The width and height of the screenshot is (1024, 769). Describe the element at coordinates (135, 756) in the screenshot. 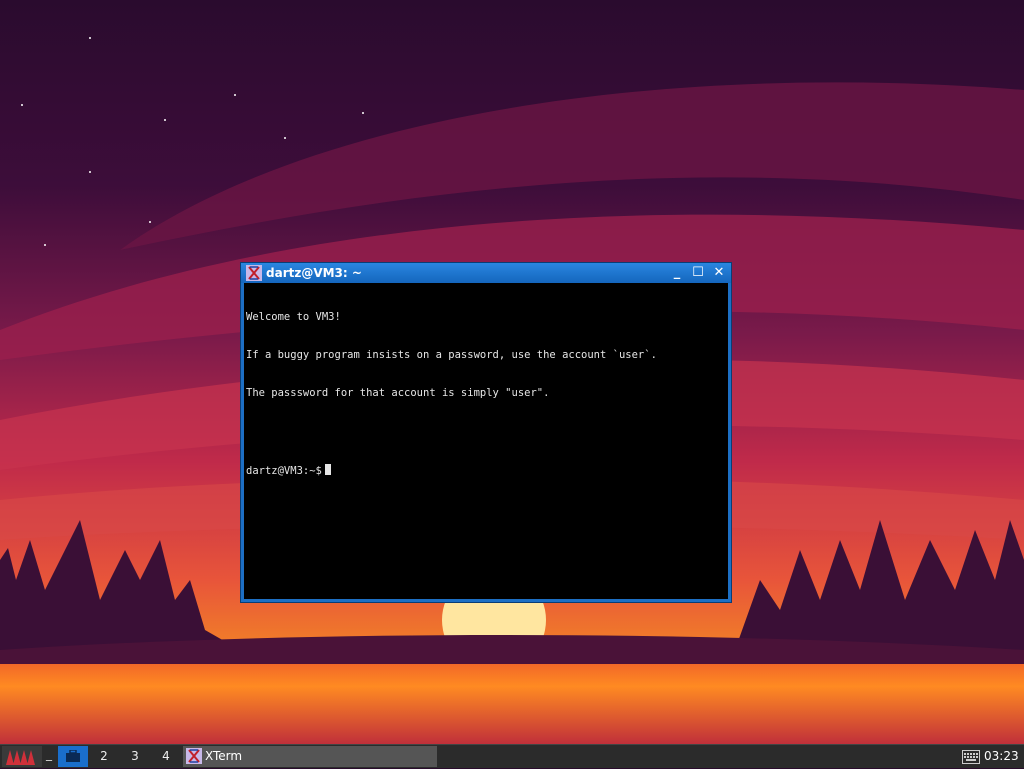

I see `workspace-3-button: 3` at that location.